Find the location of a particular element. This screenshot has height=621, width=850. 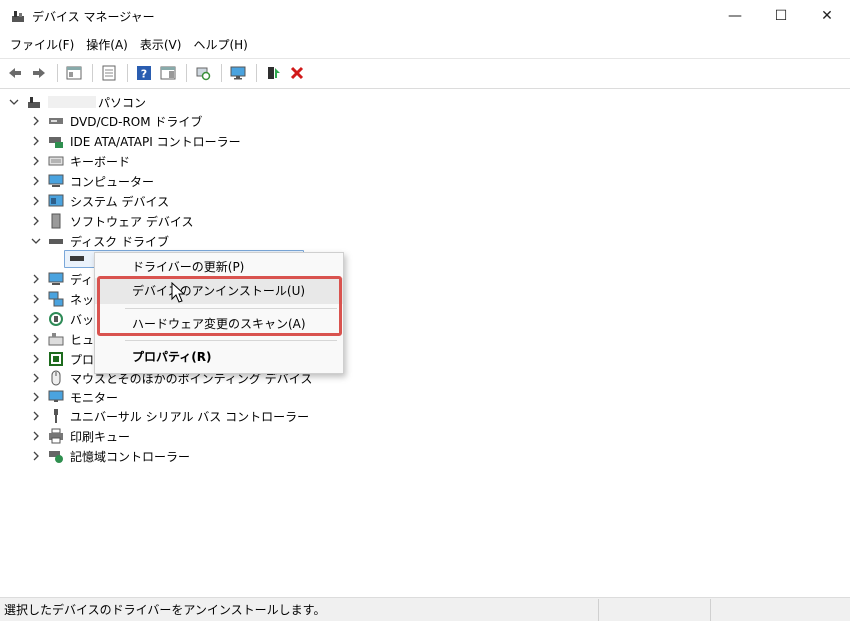

properties-menu-item: プロパティ(R) is located at coordinates (219, 357).